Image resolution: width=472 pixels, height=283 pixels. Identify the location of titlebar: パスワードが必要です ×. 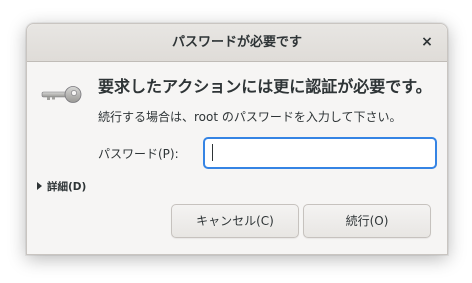
(237, 43).